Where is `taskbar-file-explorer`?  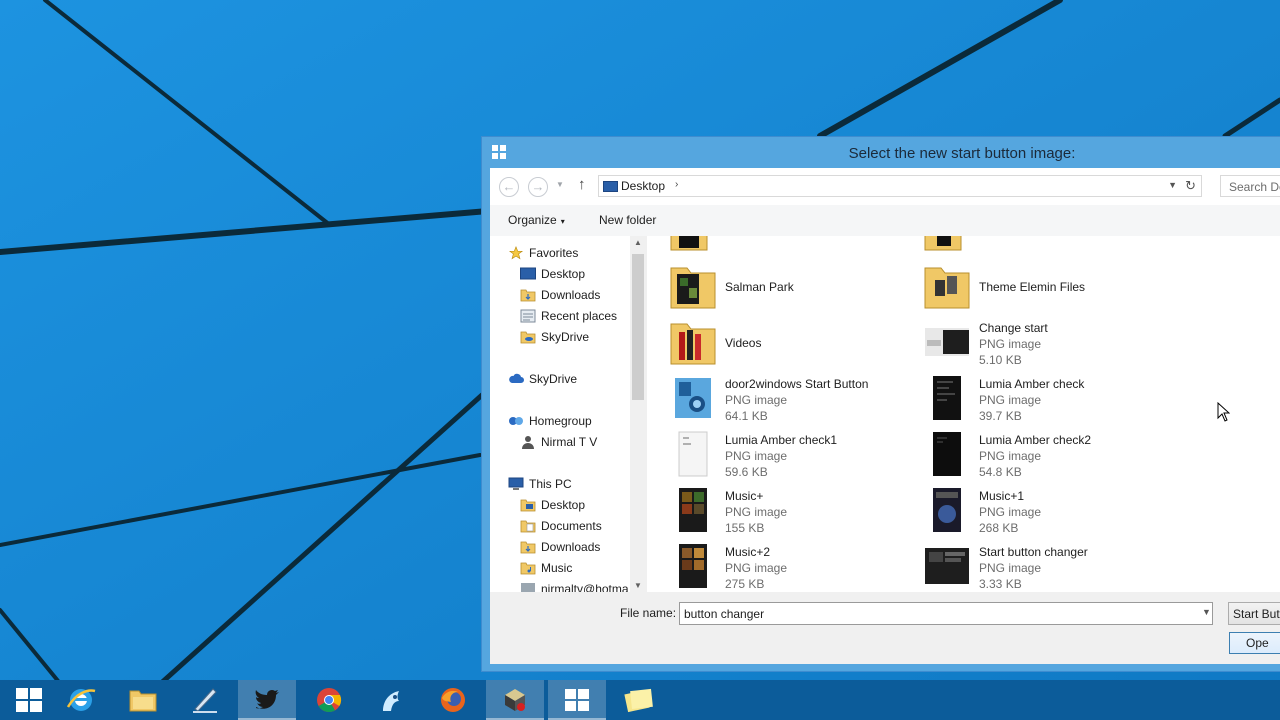 taskbar-file-explorer is located at coordinates (143, 700).